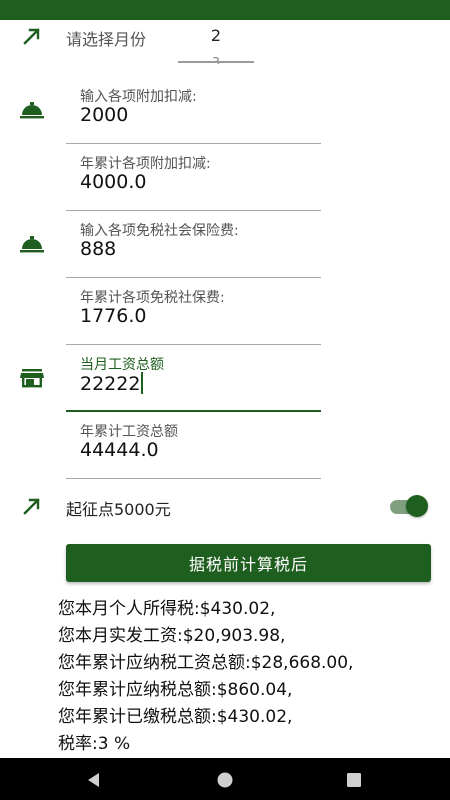 This screenshot has height=800, width=450. I want to click on store-icon, so click(32, 378).